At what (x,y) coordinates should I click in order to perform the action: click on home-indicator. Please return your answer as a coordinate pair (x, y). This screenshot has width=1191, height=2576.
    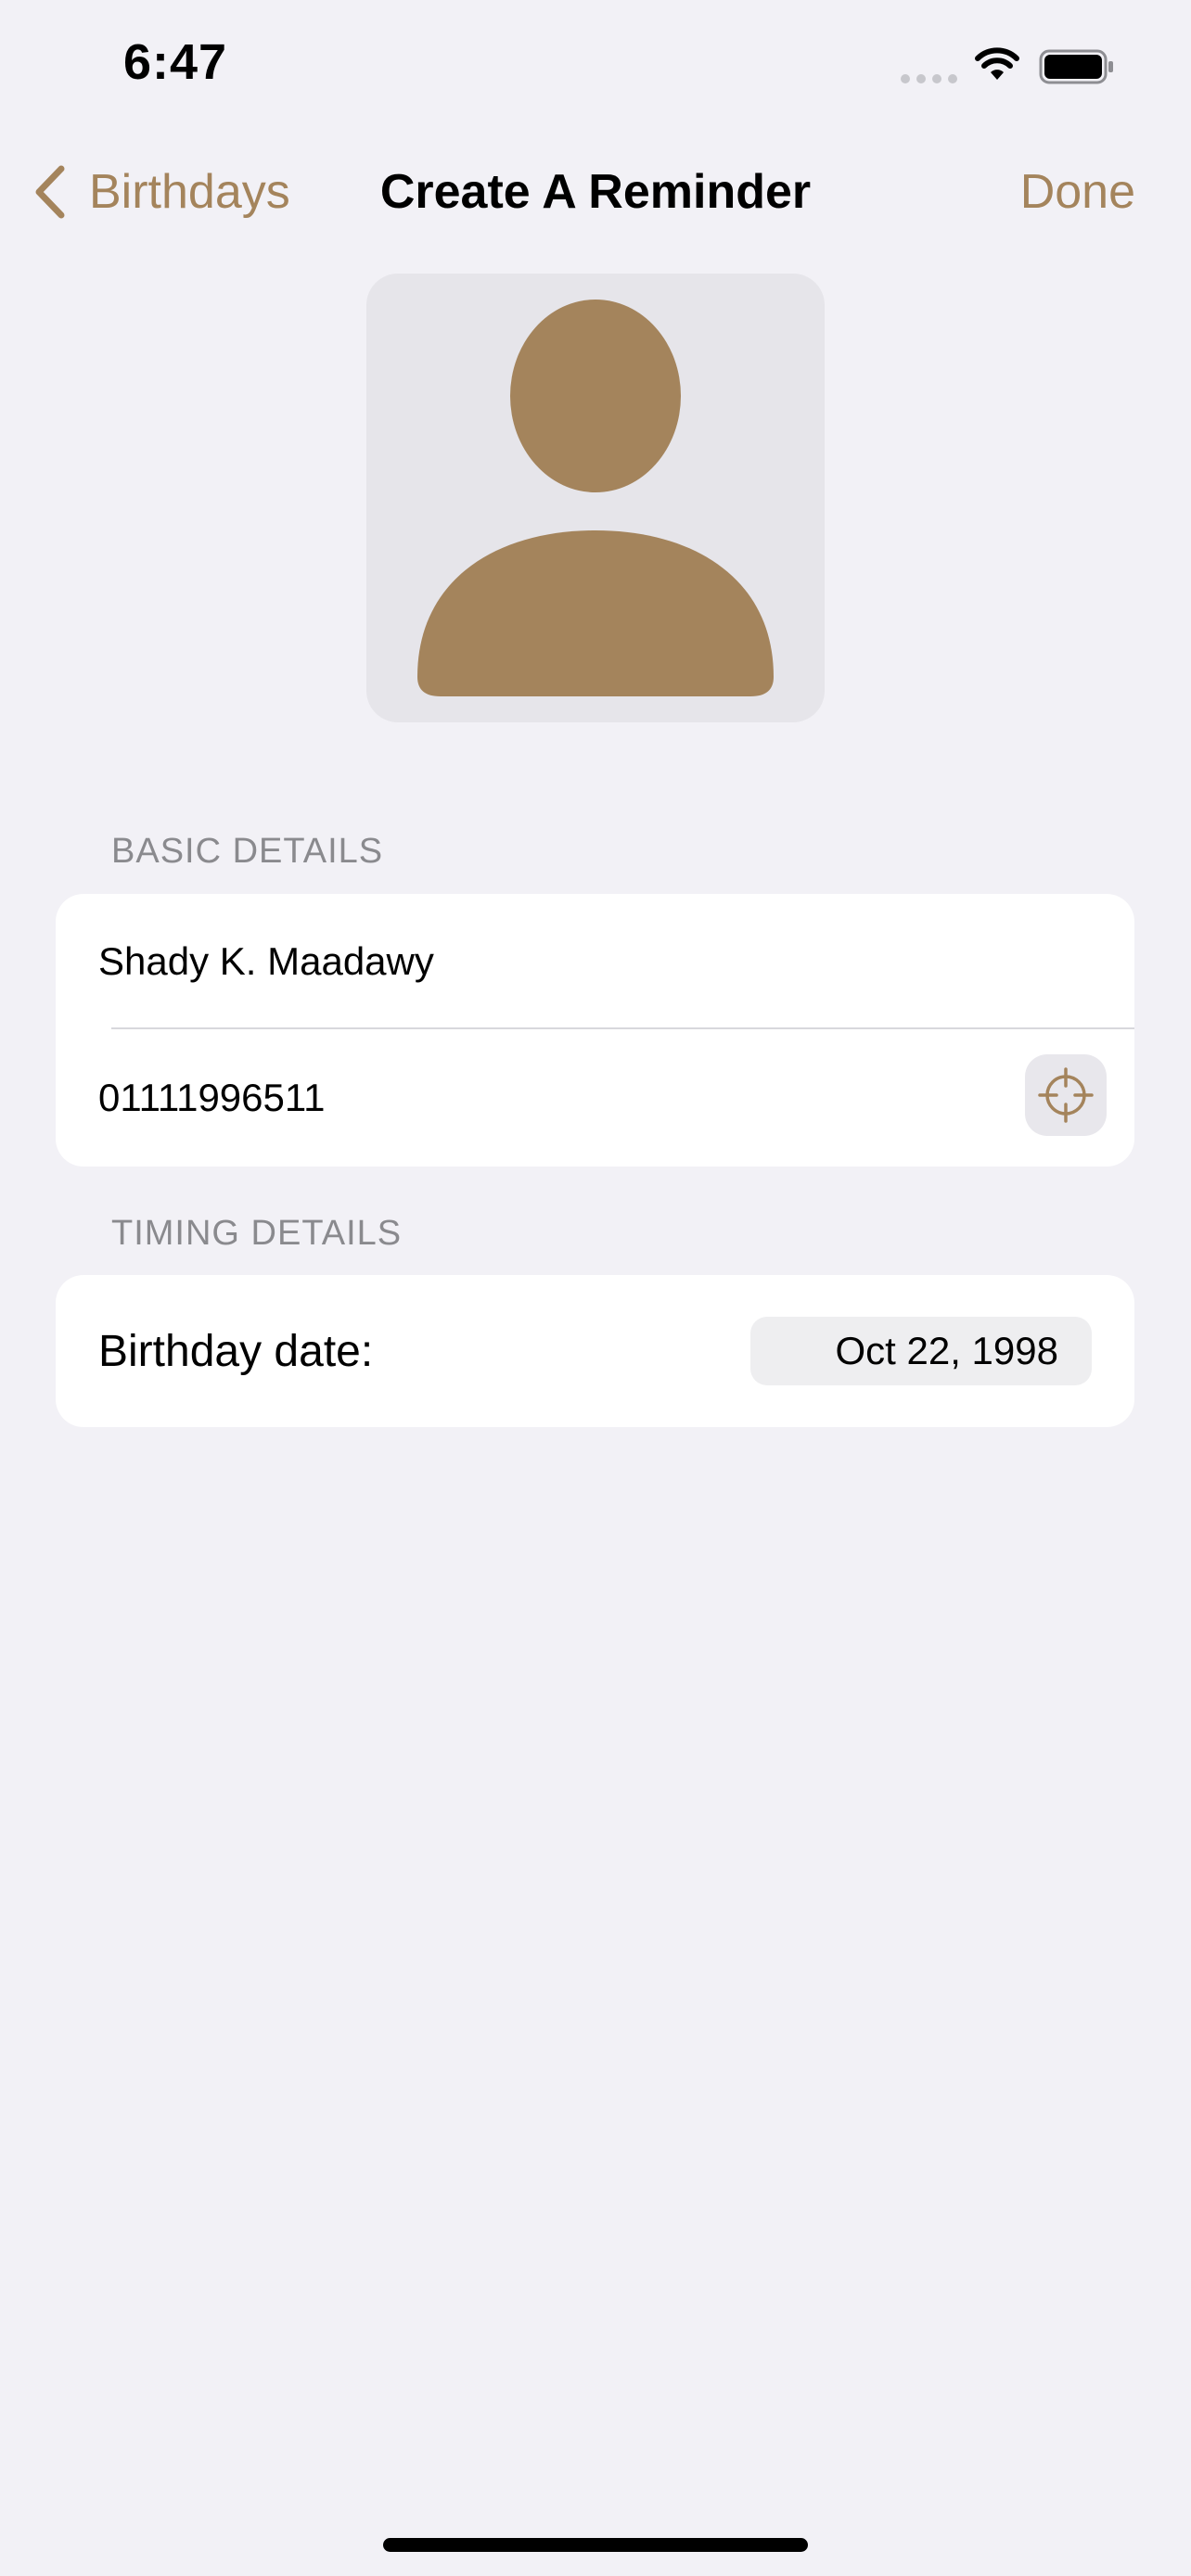
    Looking at the image, I should click on (595, 2545).